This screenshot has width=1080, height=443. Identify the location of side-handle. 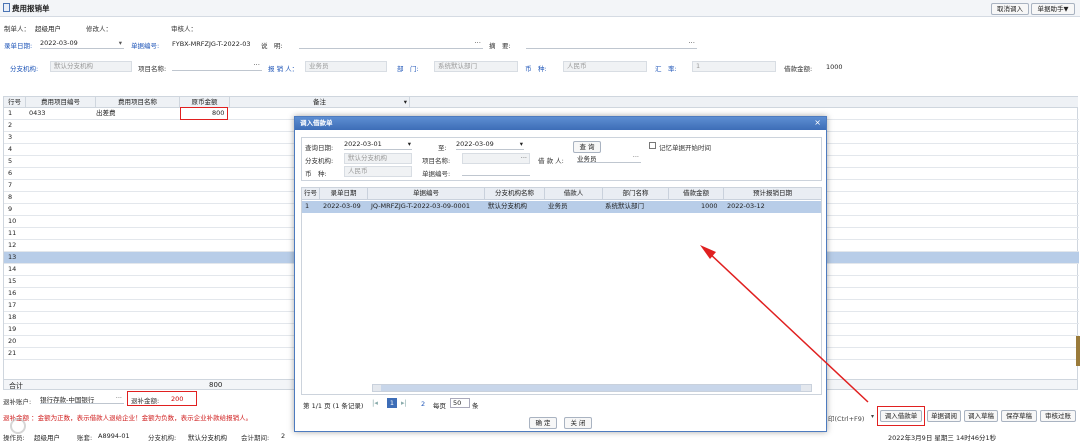
(1078, 351).